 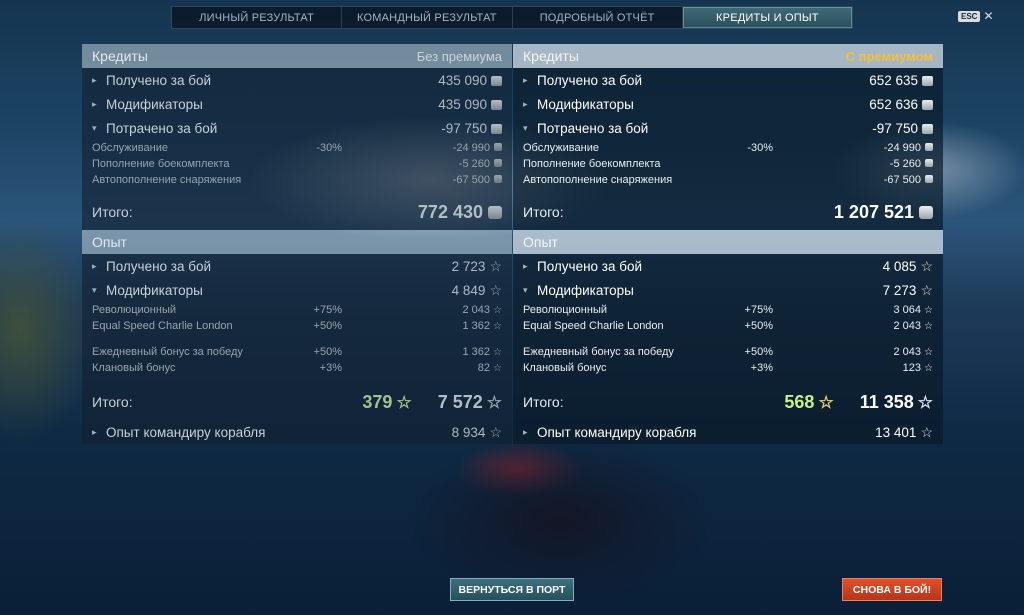 I want to click on tab-detailed-report: ПОДРОБНЫЙ ОТЧЁТ, so click(x=598, y=17).